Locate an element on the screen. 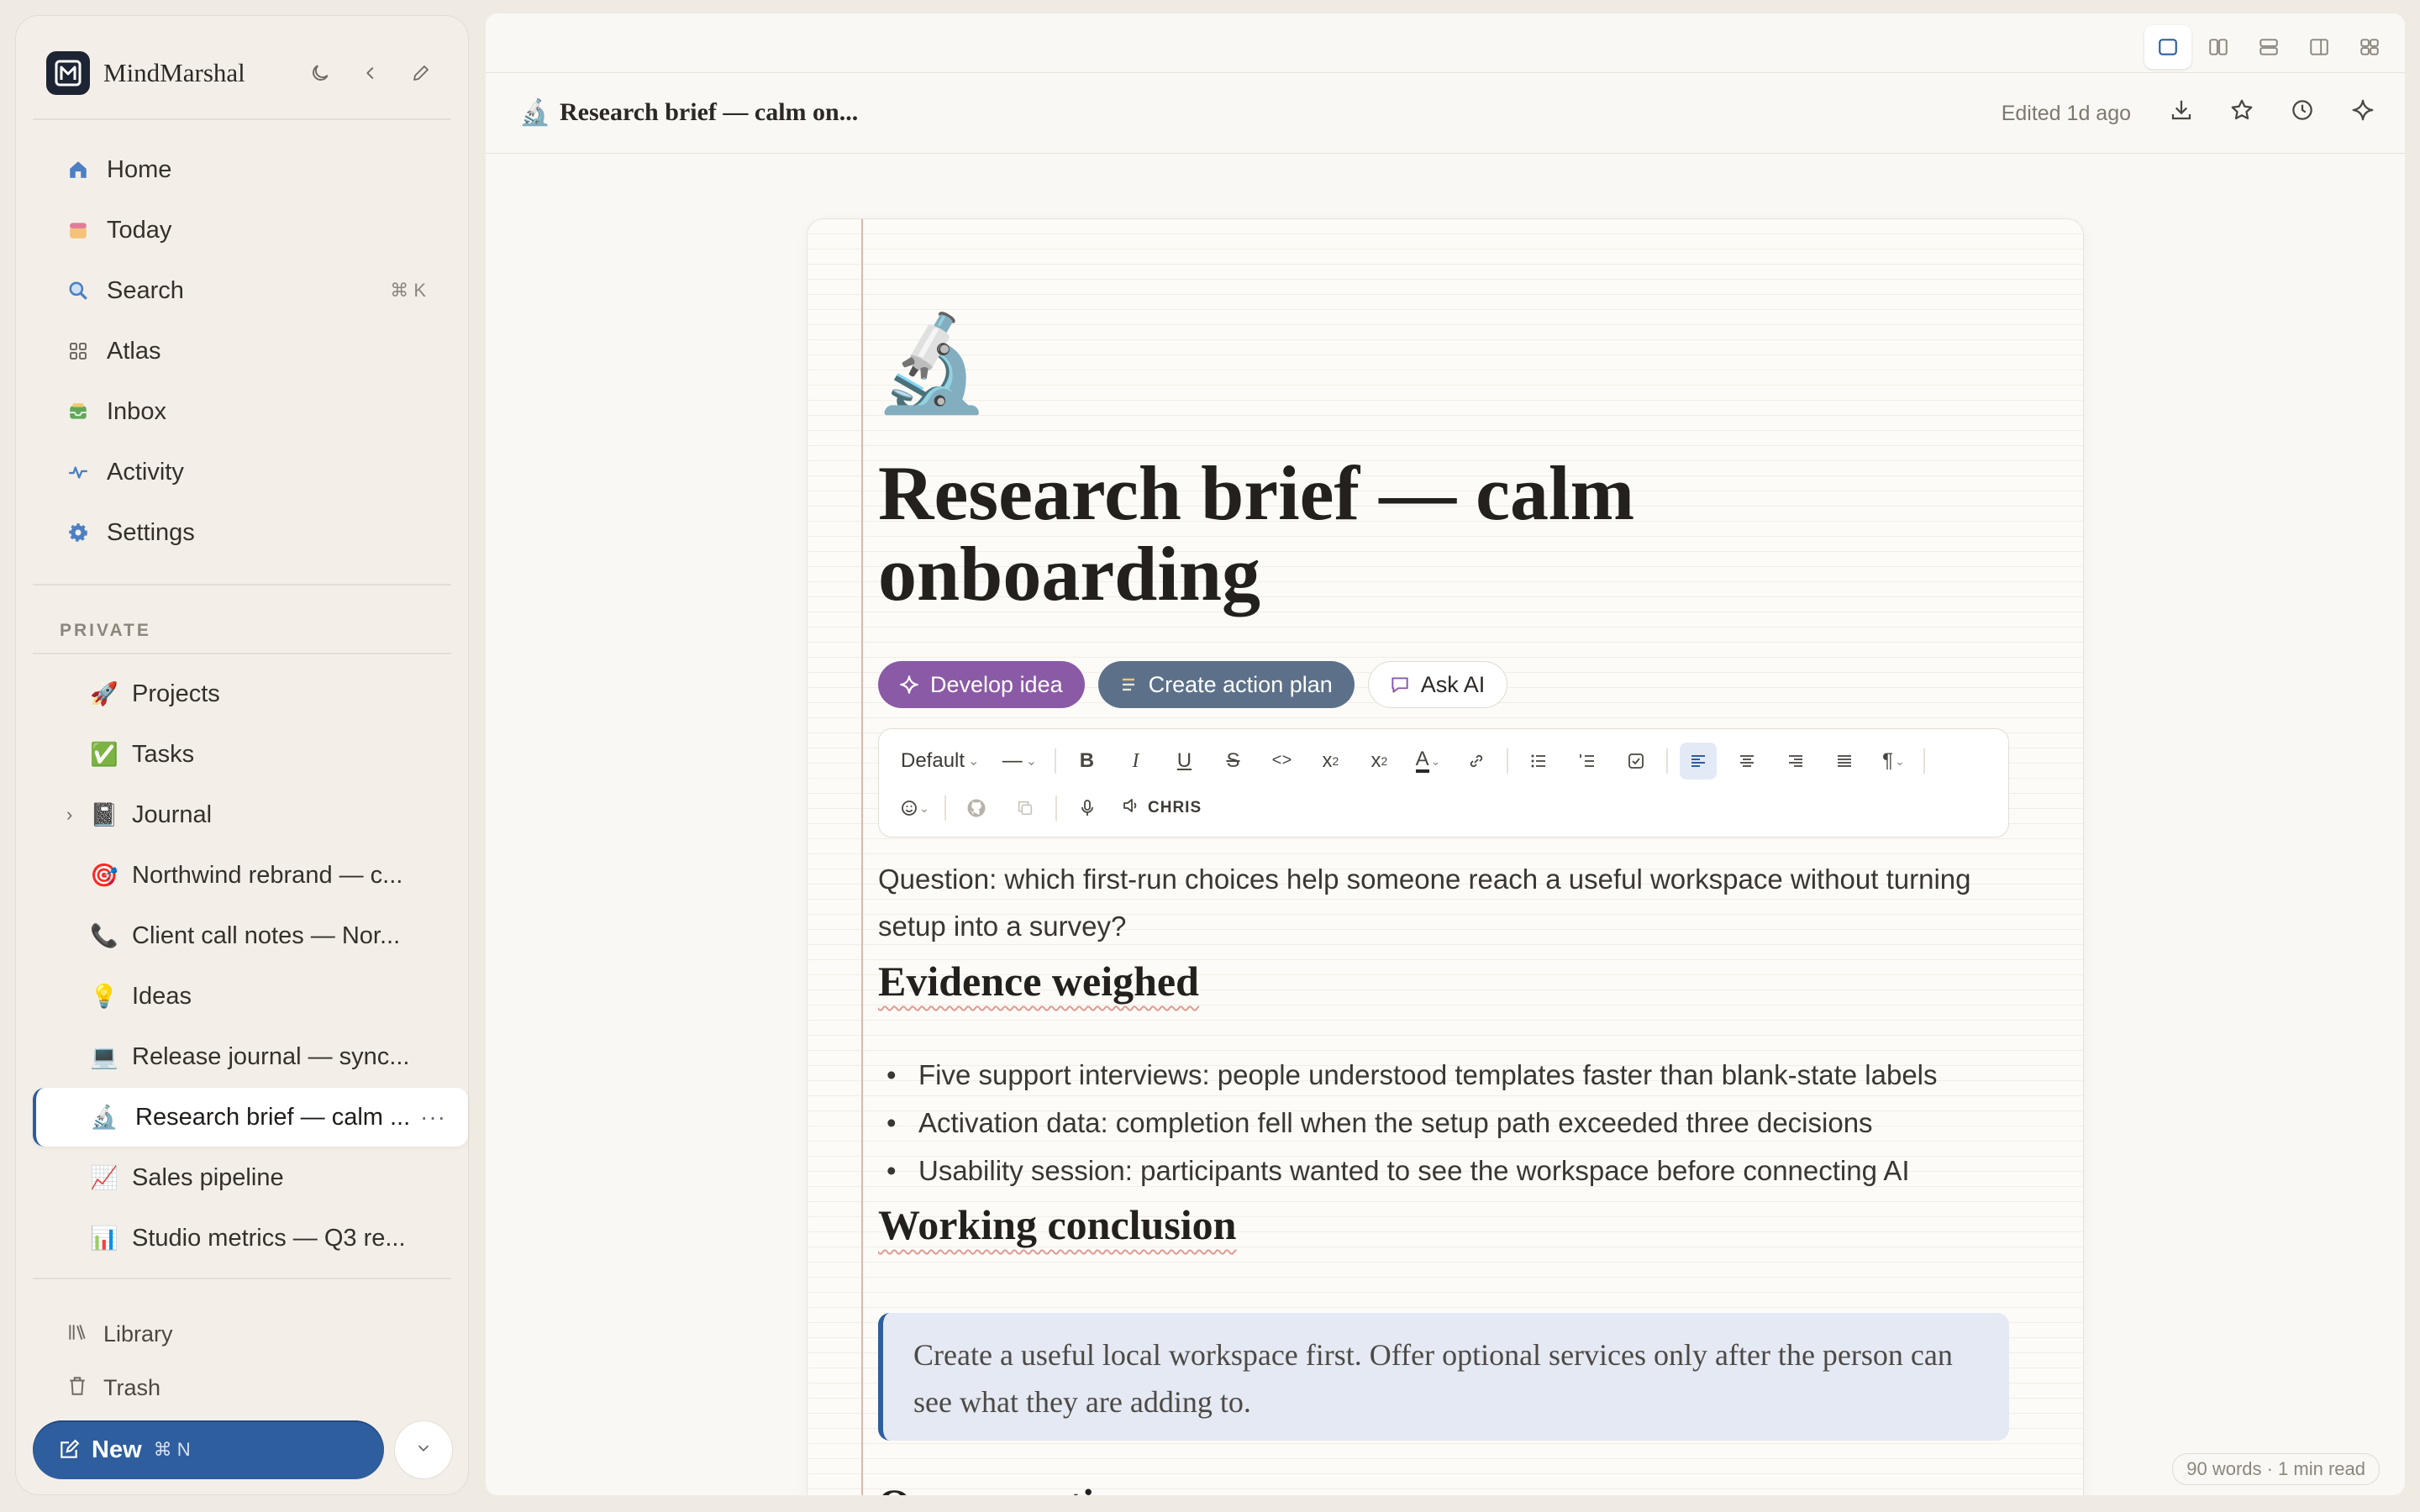  bullet-list-icon is located at coordinates (1538, 761).